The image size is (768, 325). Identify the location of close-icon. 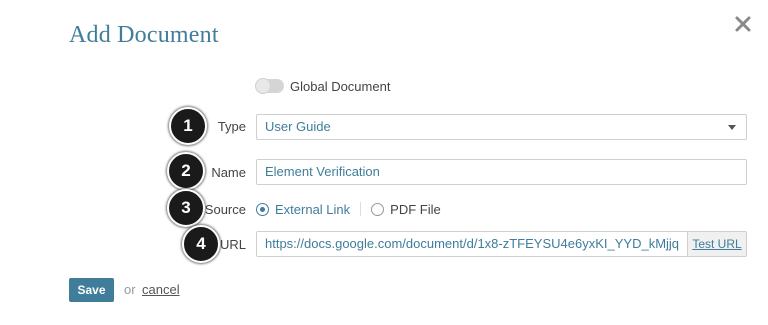
(743, 24).